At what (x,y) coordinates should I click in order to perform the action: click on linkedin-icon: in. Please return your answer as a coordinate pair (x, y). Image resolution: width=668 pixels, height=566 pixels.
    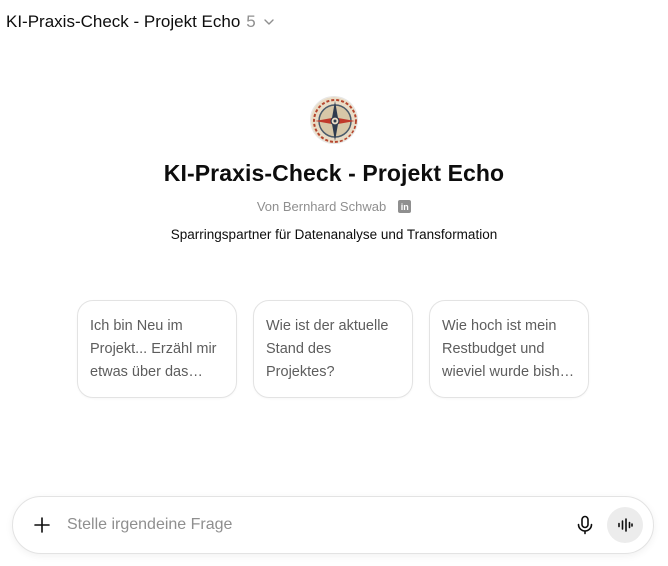
    Looking at the image, I should click on (405, 206).